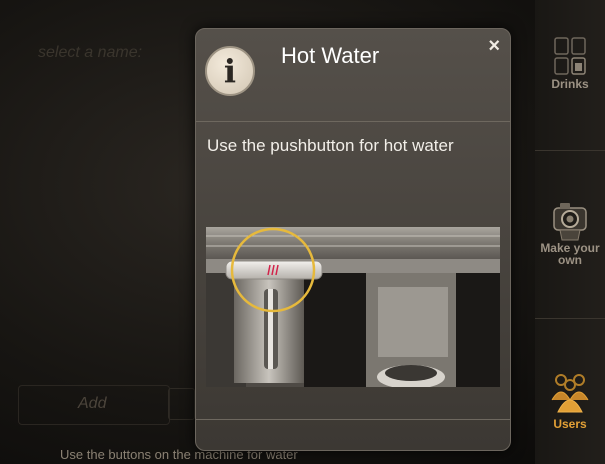 This screenshot has width=605, height=464. I want to click on info-icon: i, so click(230, 71).